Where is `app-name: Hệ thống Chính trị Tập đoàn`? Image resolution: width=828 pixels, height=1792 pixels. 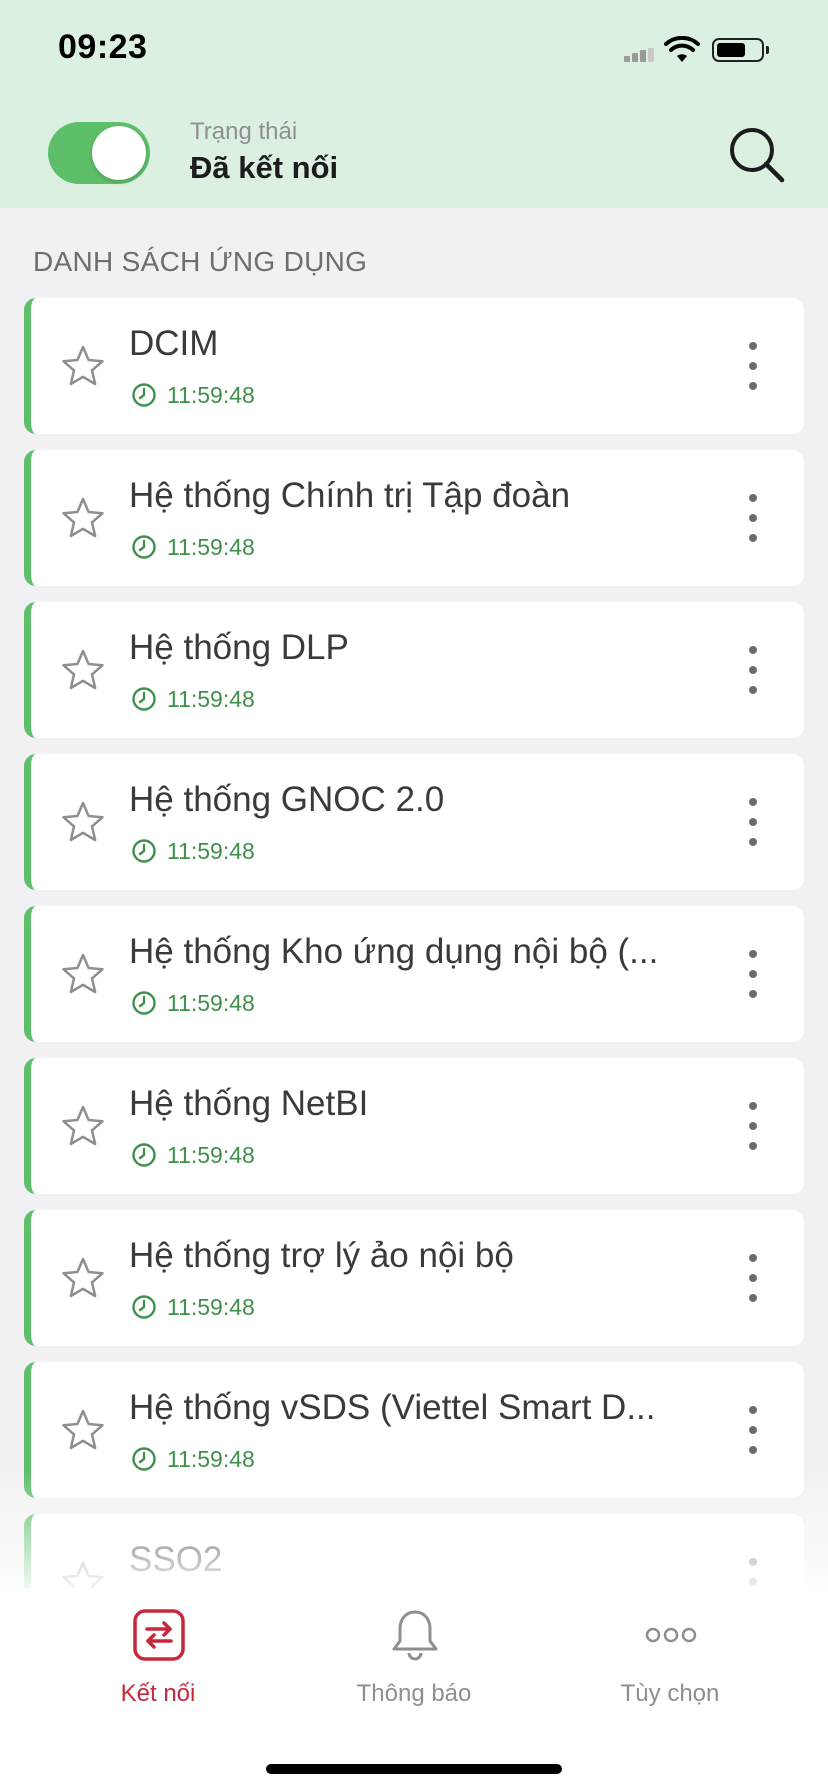
app-name: Hệ thống Chính trị Tập đoàn is located at coordinates (350, 495).